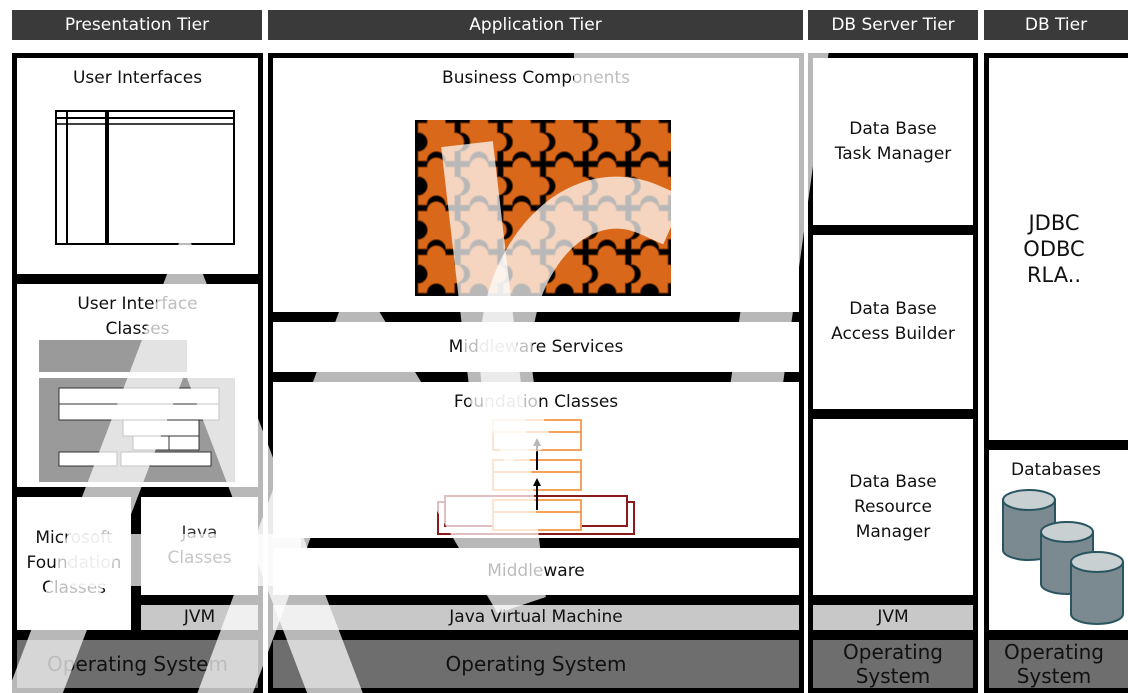  I want to click on presentation-os-label: Operating System, so click(137, 664).